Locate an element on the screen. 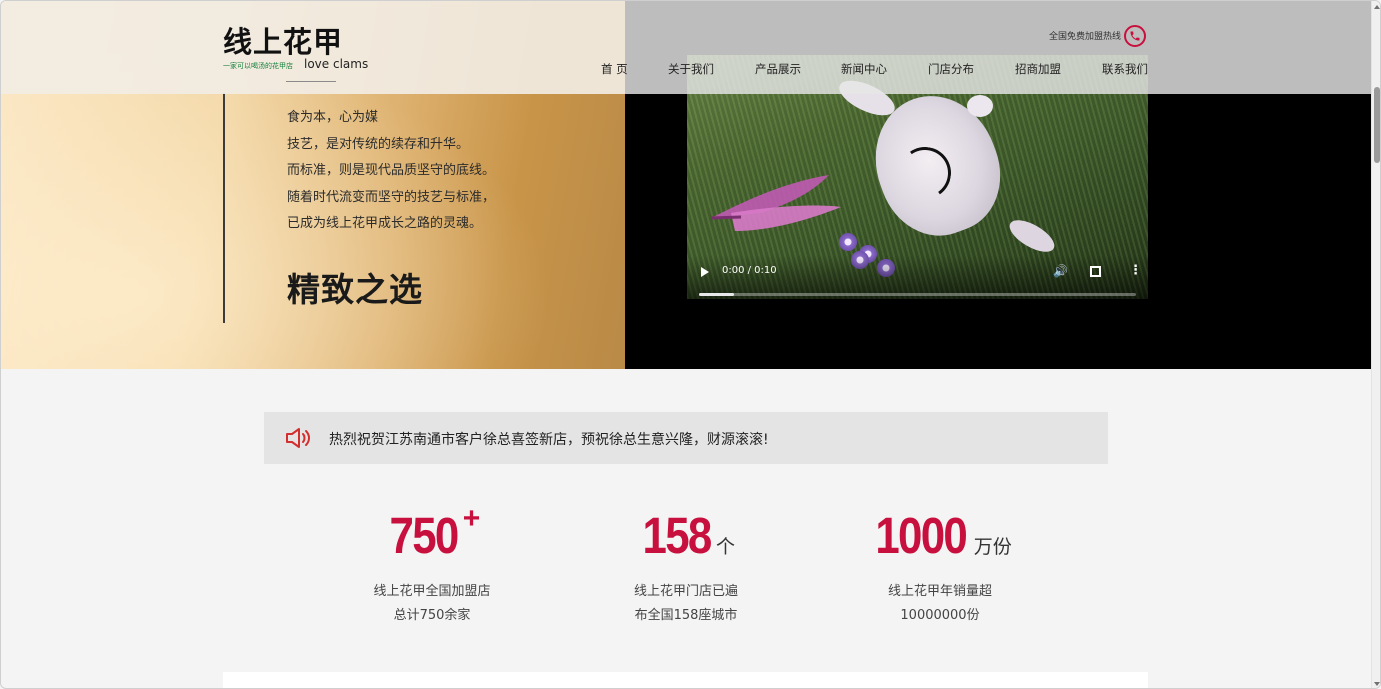 This screenshot has width=1381, height=689. content-section-top is located at coordinates (685, 680).